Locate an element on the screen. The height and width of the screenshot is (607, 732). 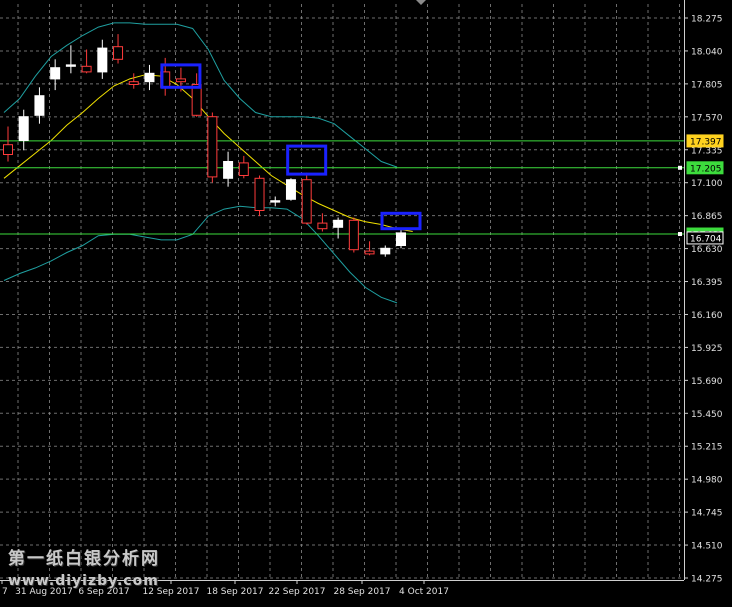
y-tick-label: 17.570 is located at coordinates (707, 118).